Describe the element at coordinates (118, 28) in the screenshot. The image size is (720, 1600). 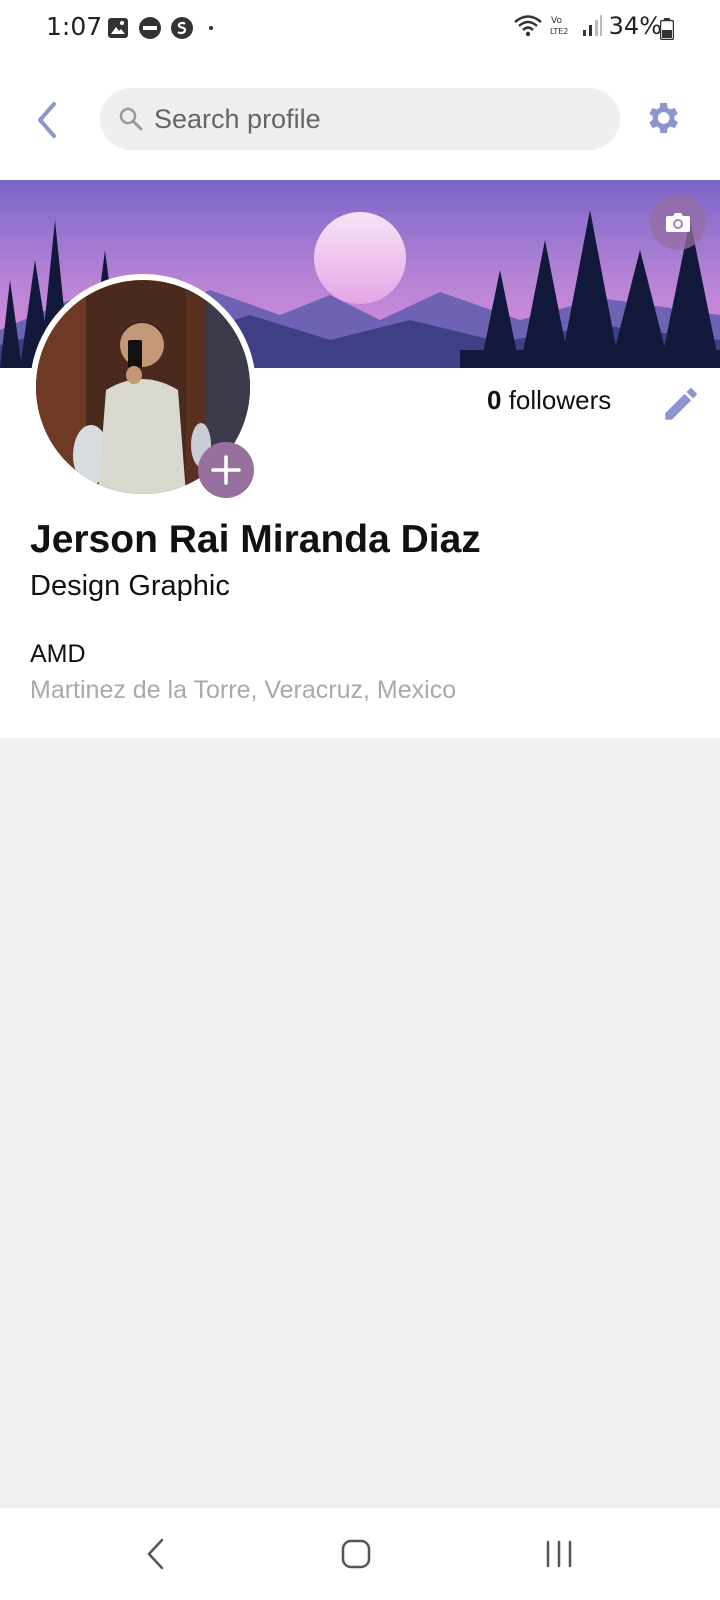
I see `gallery-icon` at that location.